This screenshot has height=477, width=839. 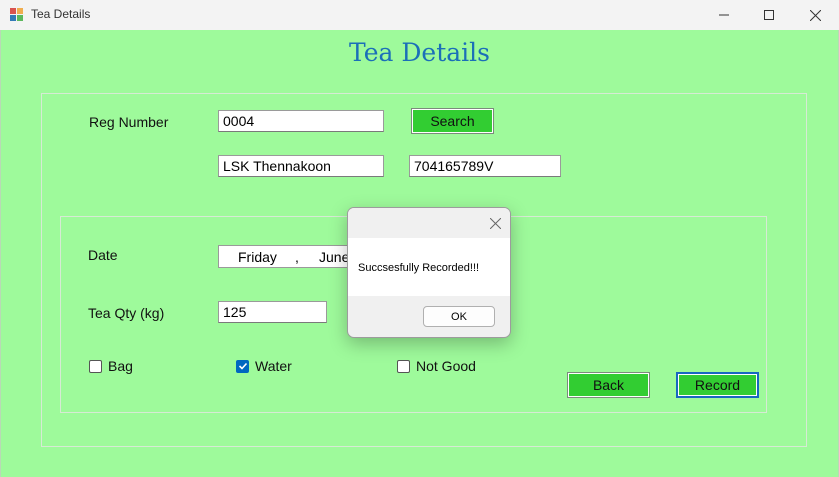 I want to click on maximize-button, so click(x=769, y=15).